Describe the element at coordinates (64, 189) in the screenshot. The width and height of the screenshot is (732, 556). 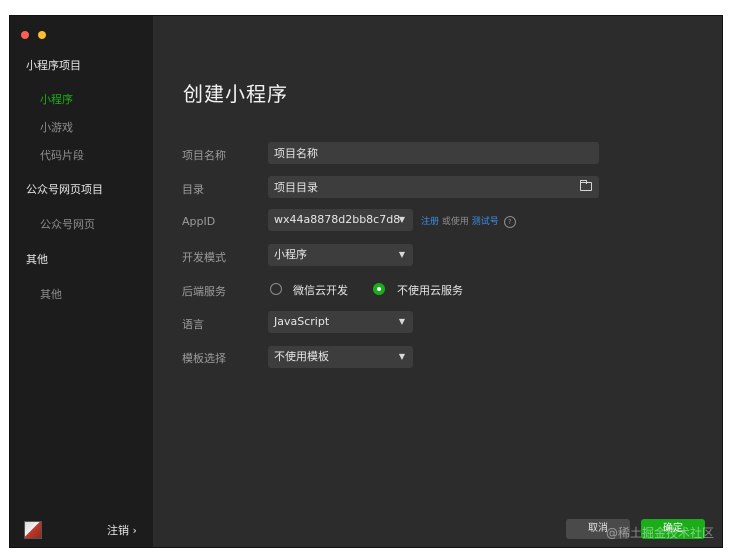
I see `sidebar-group-official-account: 公众号网页项目` at that location.